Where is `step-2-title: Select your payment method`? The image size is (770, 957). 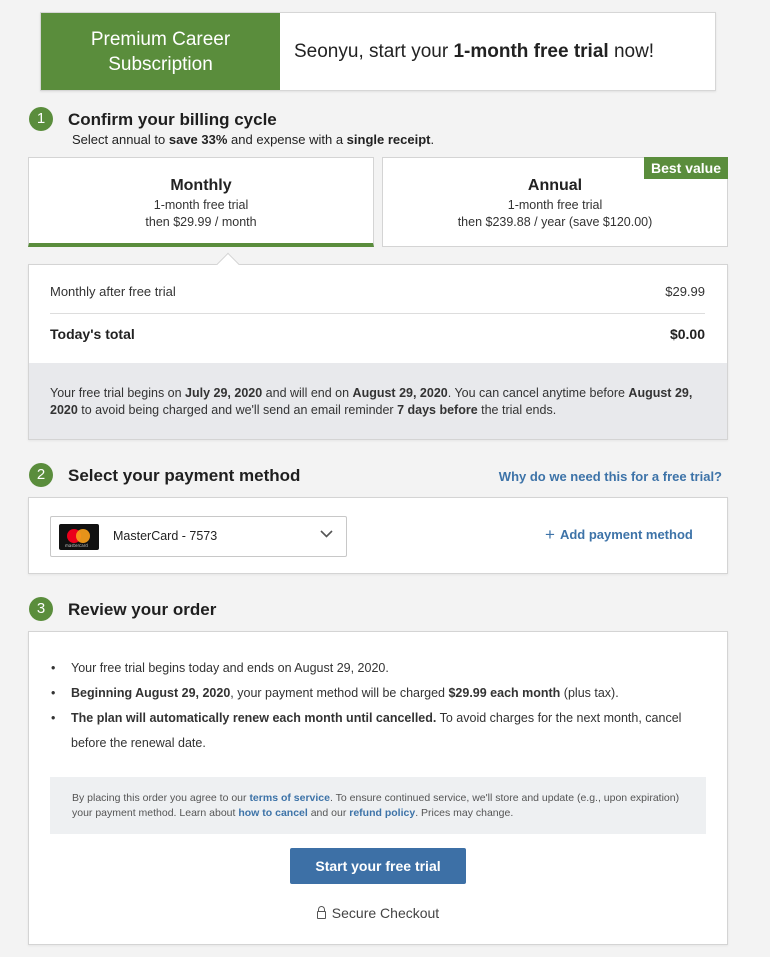
step-2-title: Select your payment method is located at coordinates (184, 475).